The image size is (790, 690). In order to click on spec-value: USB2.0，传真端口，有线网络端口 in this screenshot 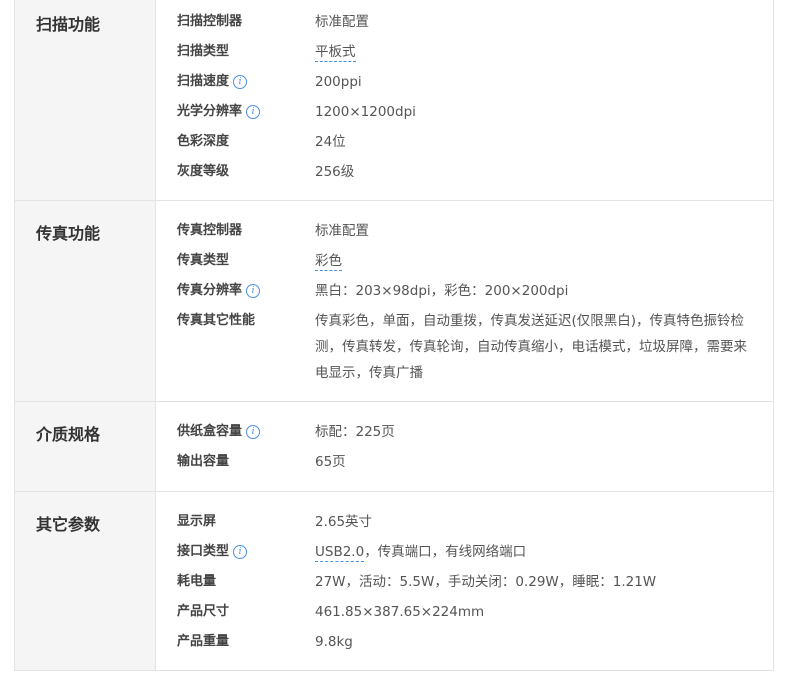, I will do `click(421, 553)`.